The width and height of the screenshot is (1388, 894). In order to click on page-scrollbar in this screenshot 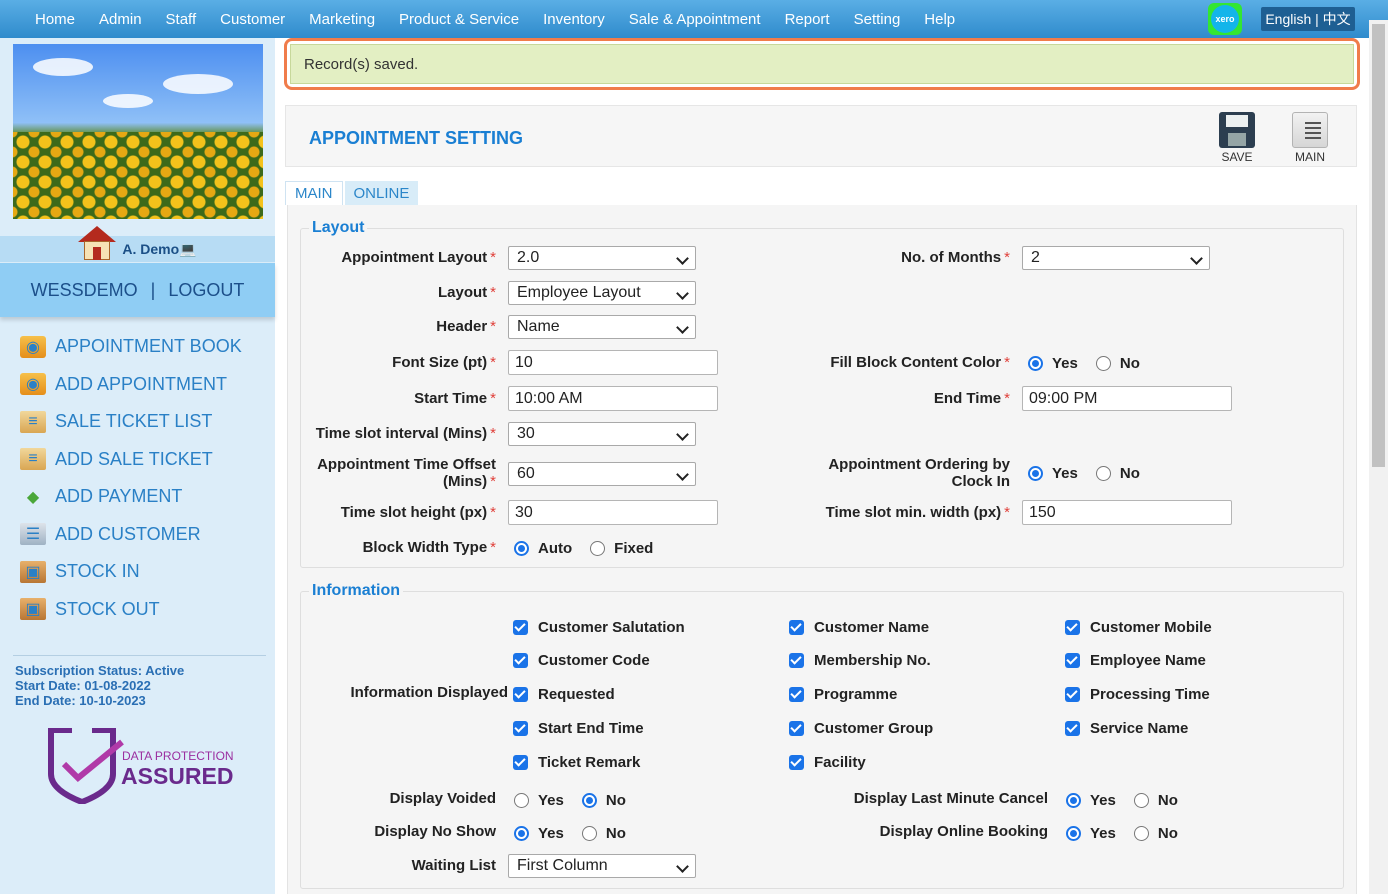, I will do `click(1378, 457)`.